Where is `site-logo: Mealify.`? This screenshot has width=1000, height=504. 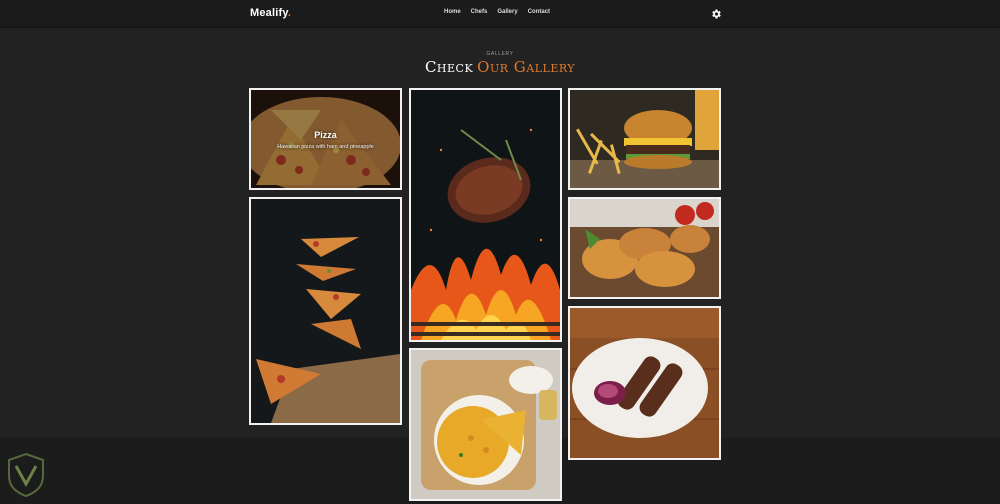
site-logo: Mealify. is located at coordinates (270, 13).